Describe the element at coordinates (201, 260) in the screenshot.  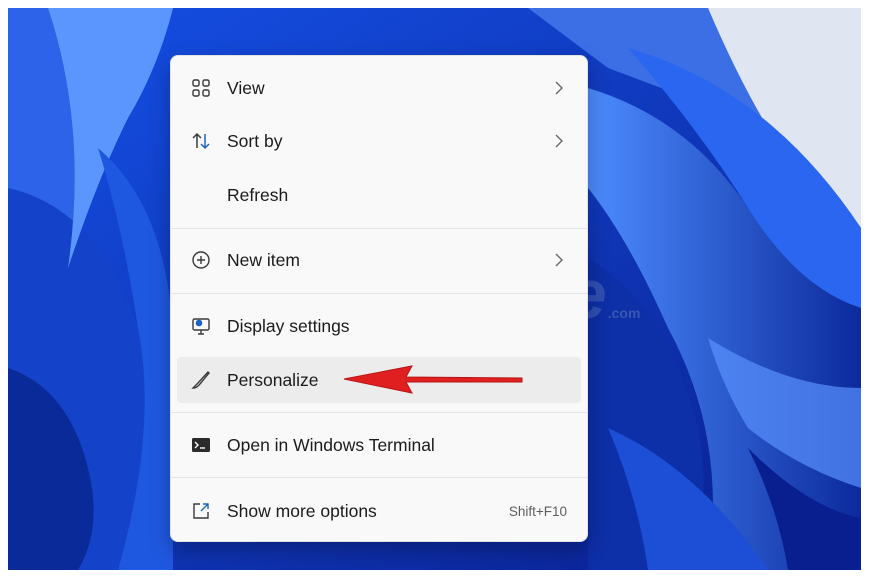
I see `plus-circle-icon` at that location.